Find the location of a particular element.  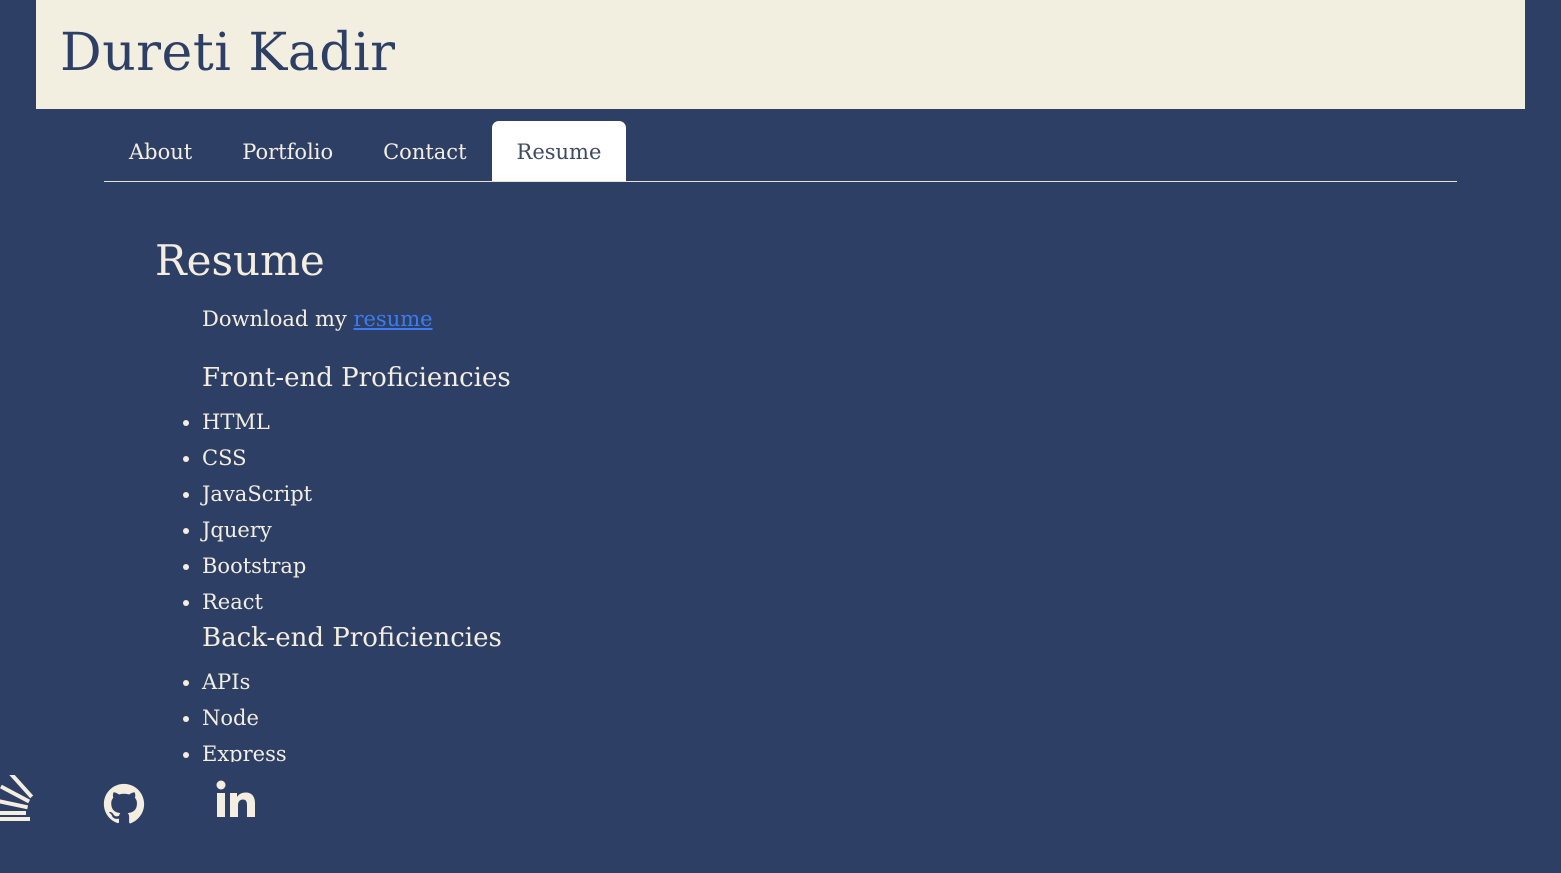

tab-portfolio: Portfolio is located at coordinates (287, 151).